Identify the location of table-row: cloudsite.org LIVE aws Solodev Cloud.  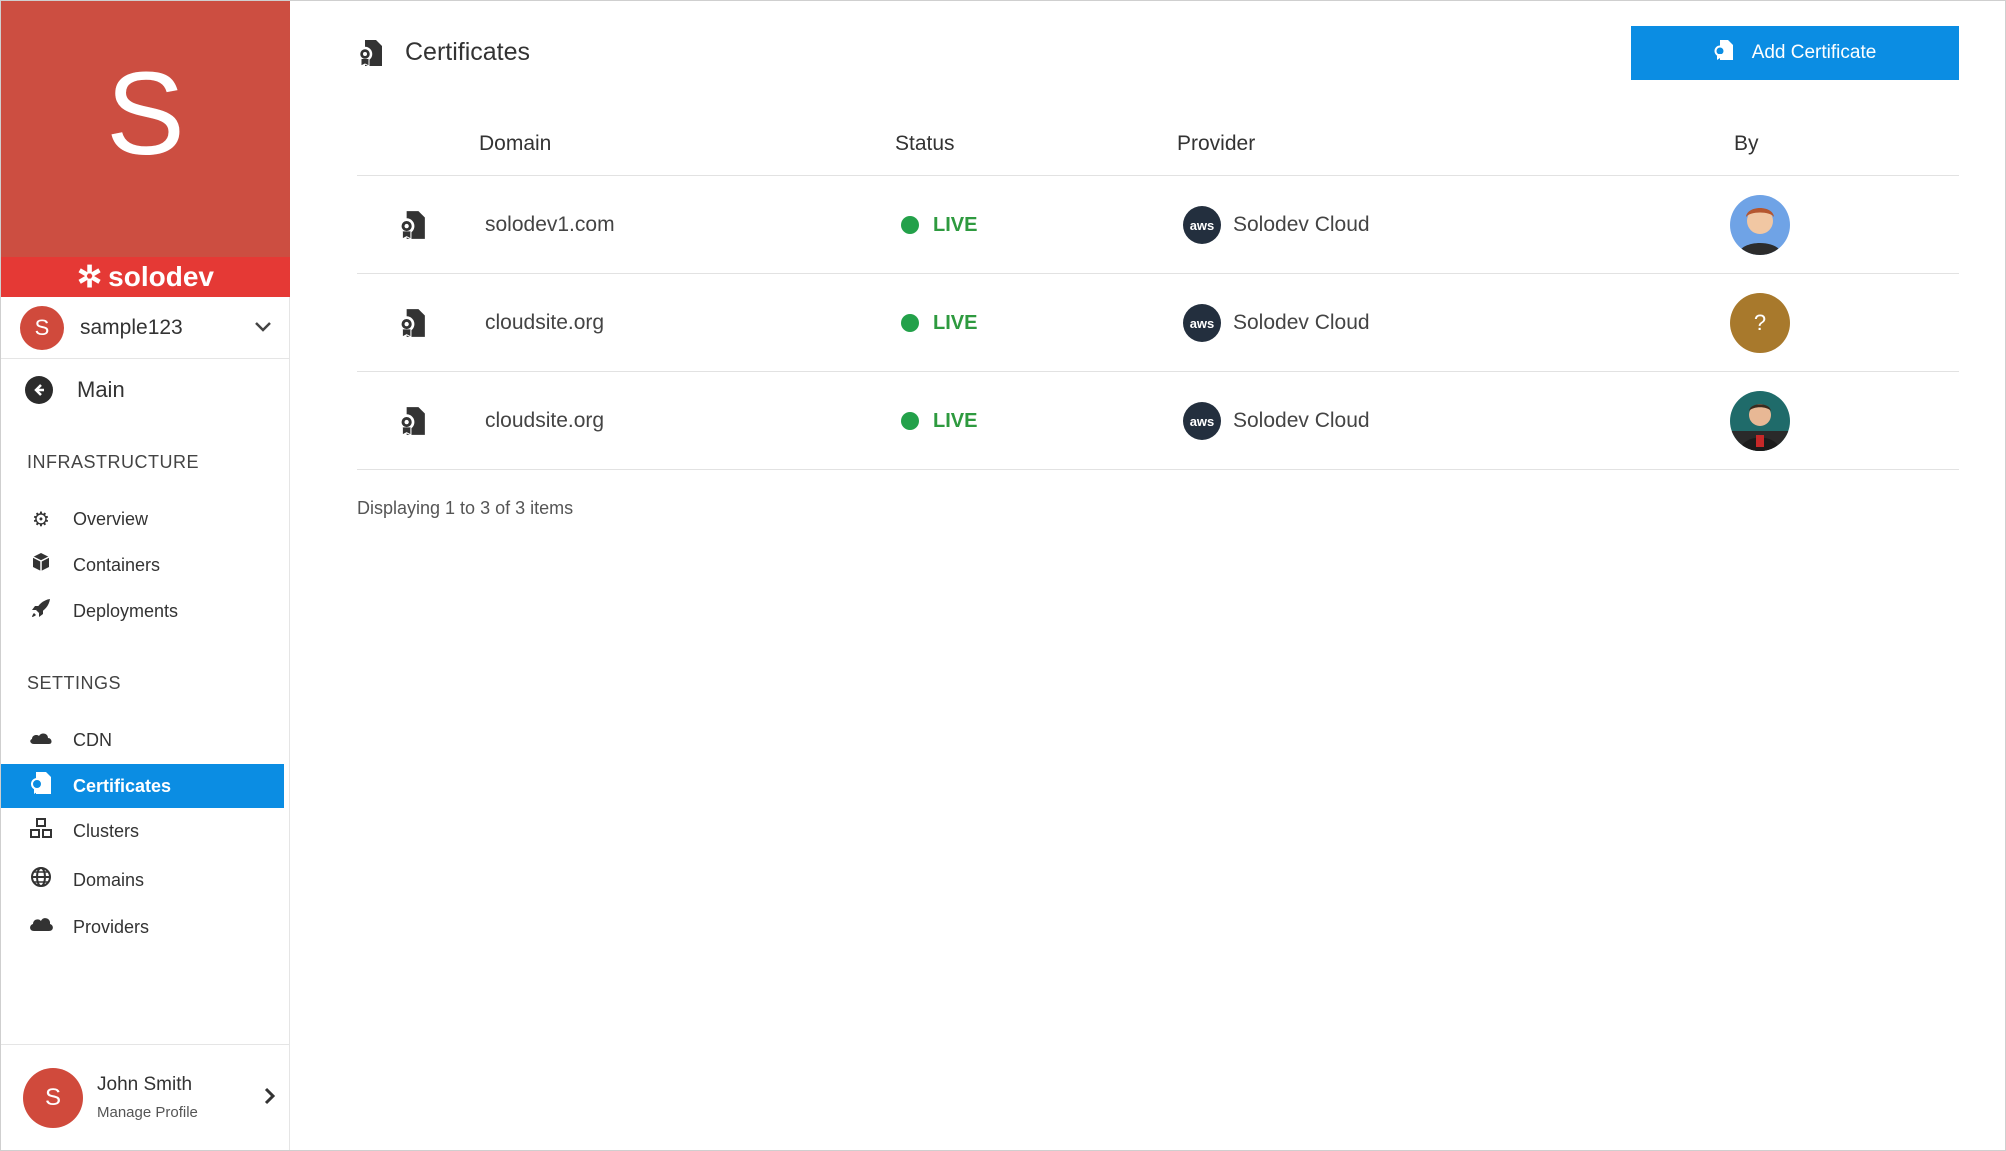
(1158, 421).